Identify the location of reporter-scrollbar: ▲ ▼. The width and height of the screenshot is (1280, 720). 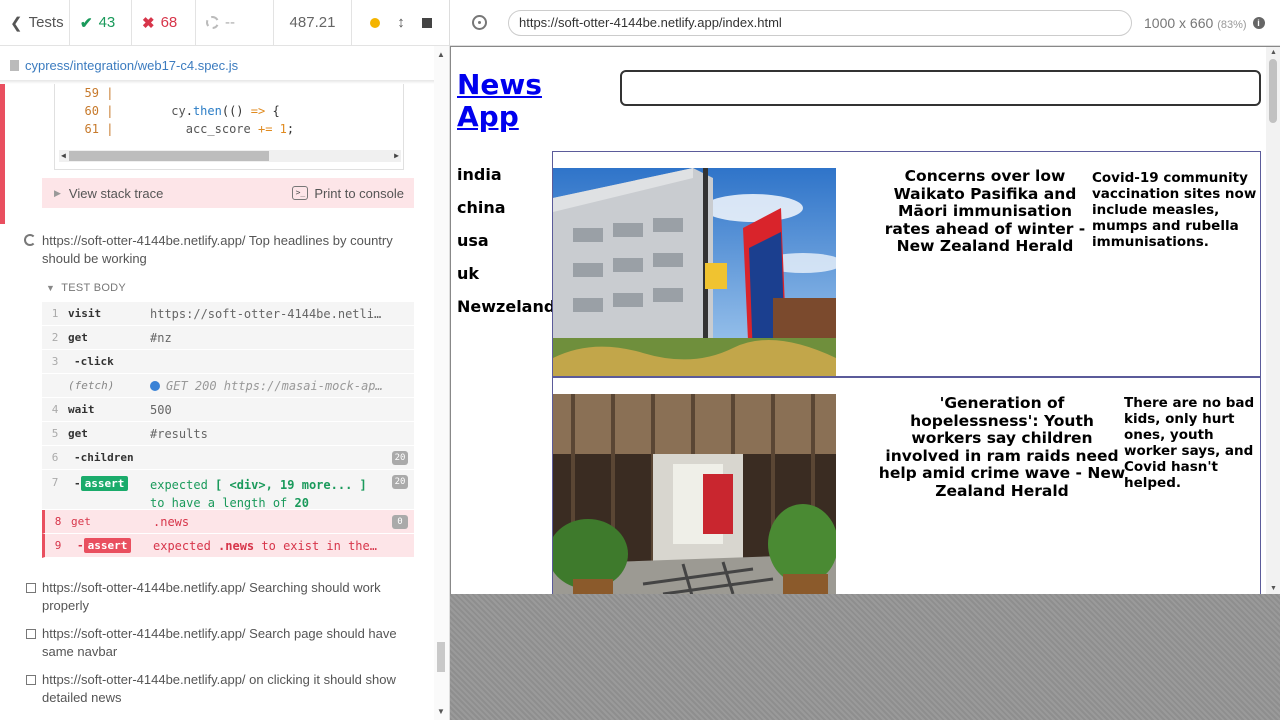
(441, 383).